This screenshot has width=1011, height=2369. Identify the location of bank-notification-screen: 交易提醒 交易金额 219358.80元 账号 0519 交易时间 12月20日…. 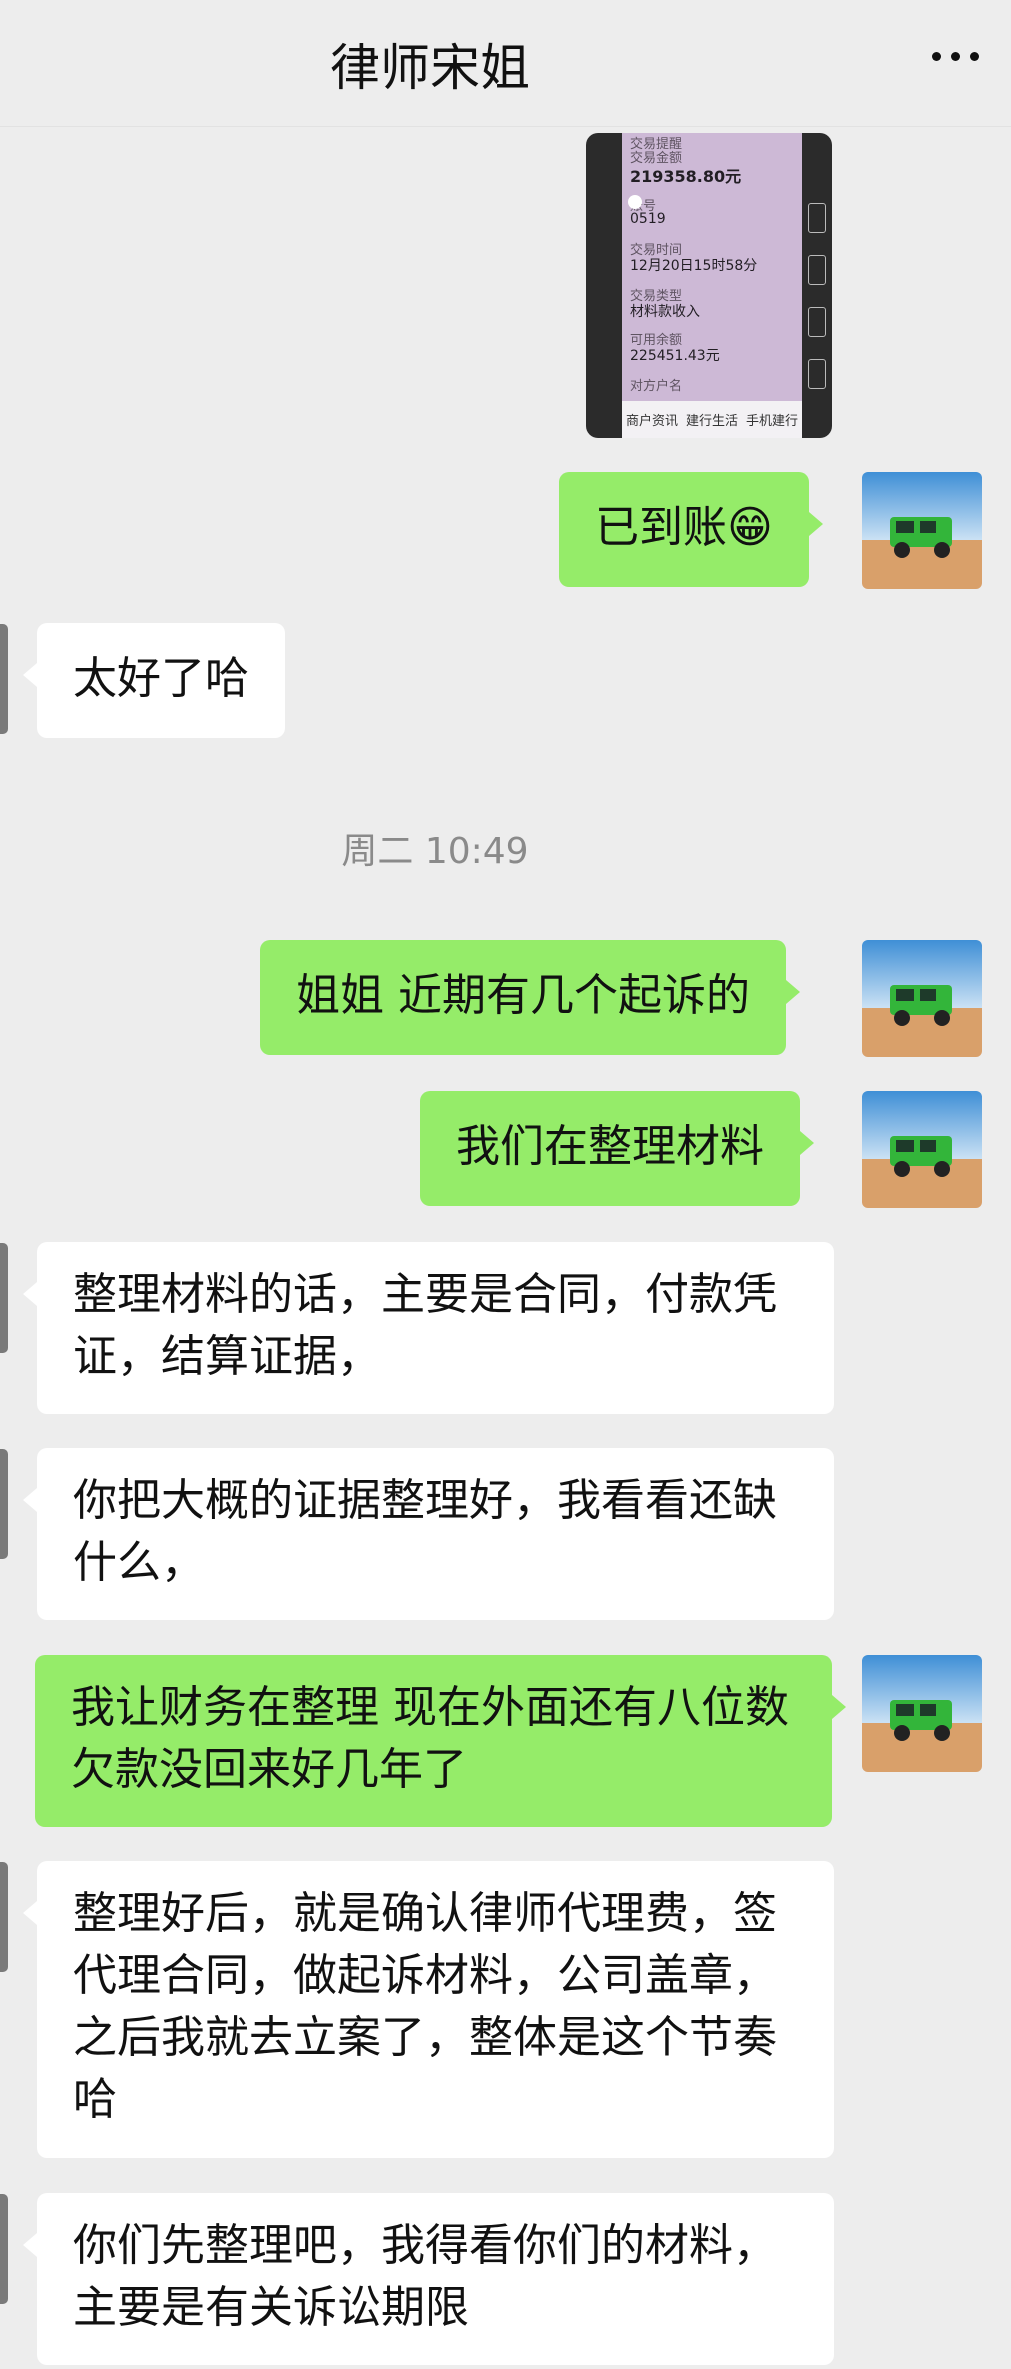
(712, 285).